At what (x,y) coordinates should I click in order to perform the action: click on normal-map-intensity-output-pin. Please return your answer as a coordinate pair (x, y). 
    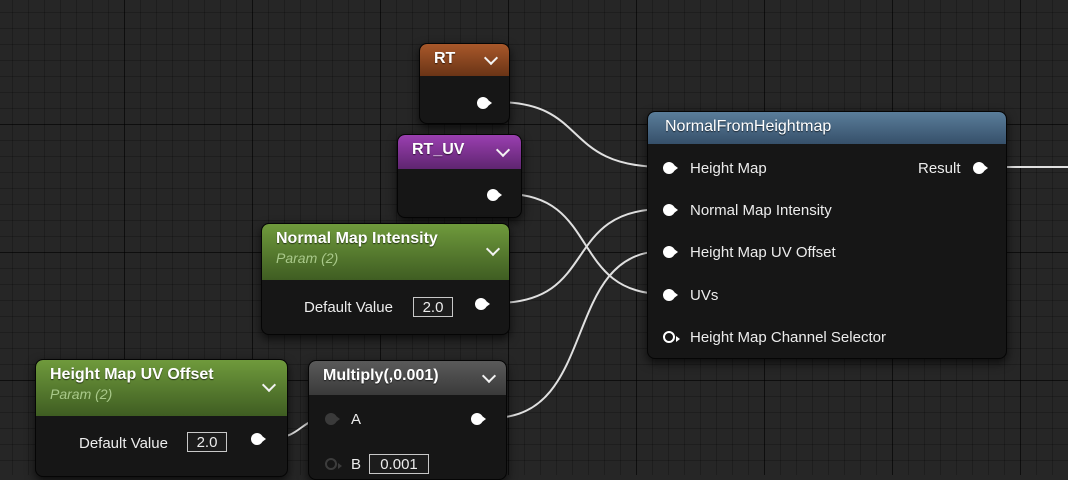
    Looking at the image, I should click on (482, 304).